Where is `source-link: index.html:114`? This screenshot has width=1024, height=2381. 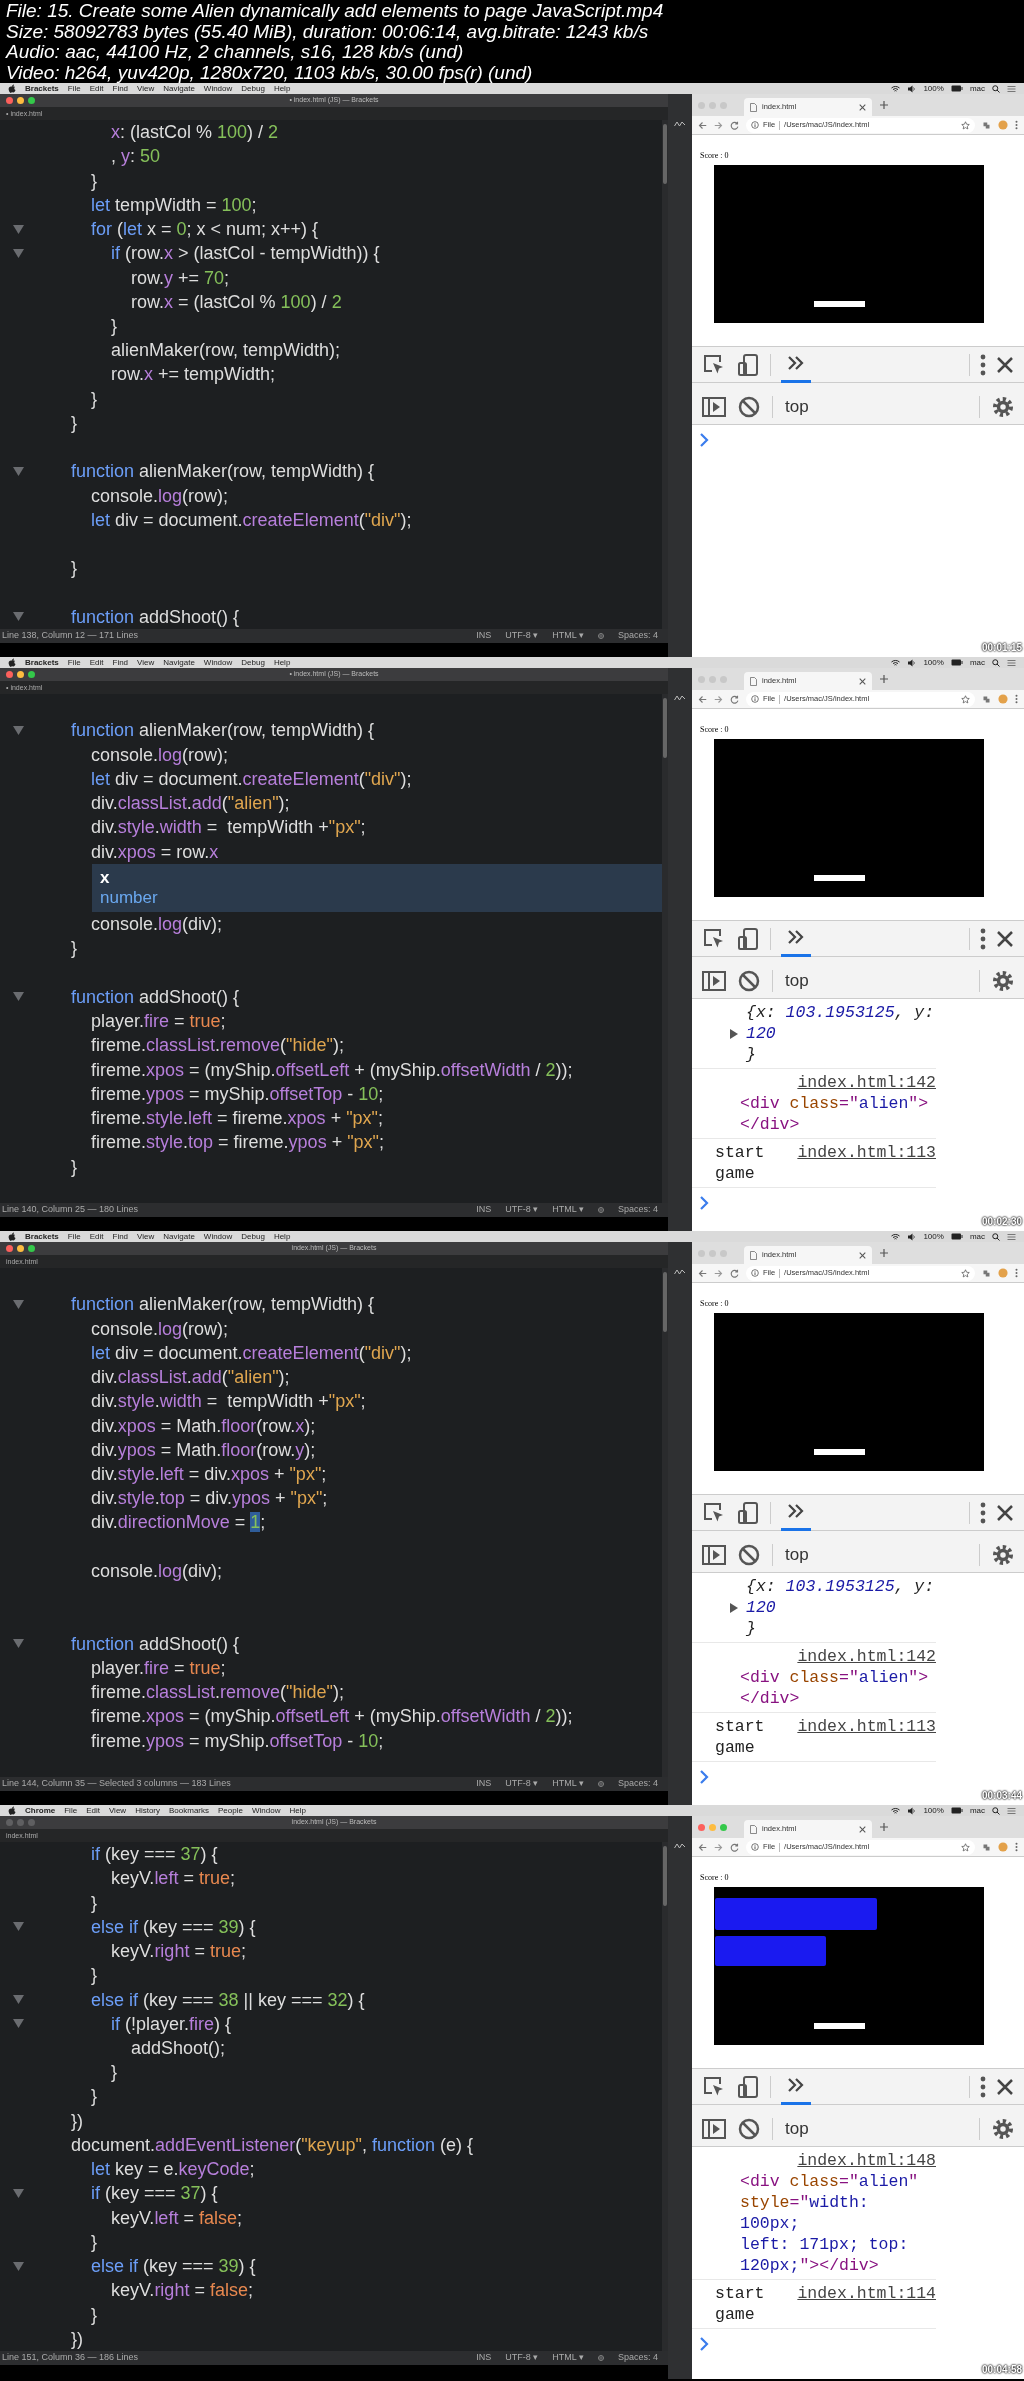 source-link: index.html:114 is located at coordinates (866, 2293).